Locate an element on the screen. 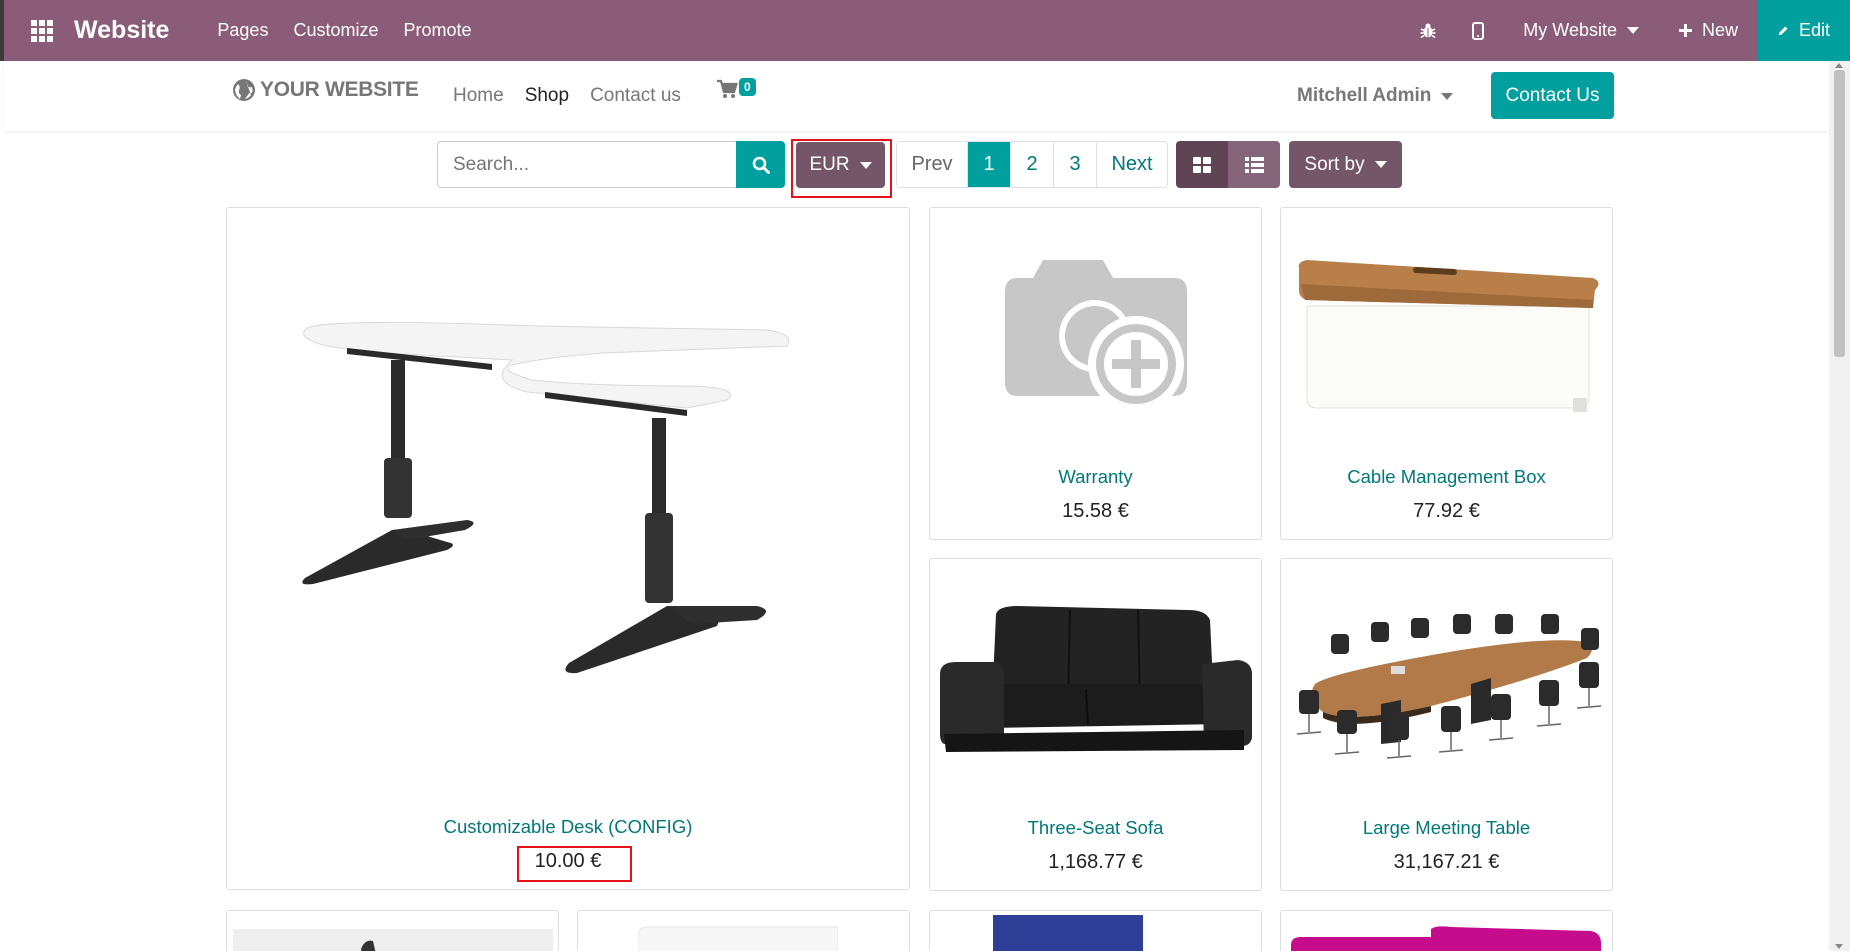 Image resolution: width=1850 pixels, height=951 pixels. shopping-cart-icon is located at coordinates (727, 88).